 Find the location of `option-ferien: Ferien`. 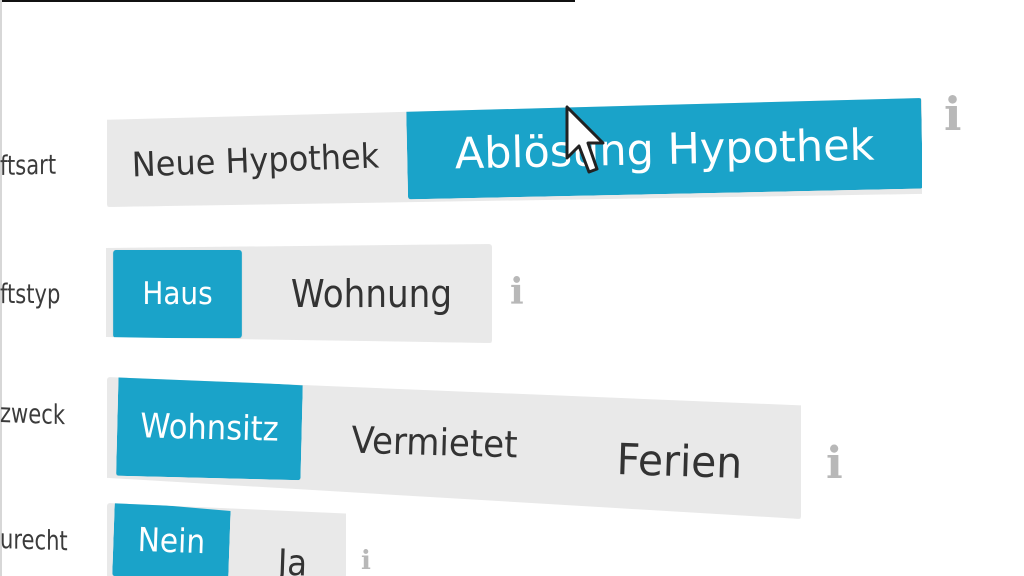

option-ferien: Ferien is located at coordinates (679, 462).